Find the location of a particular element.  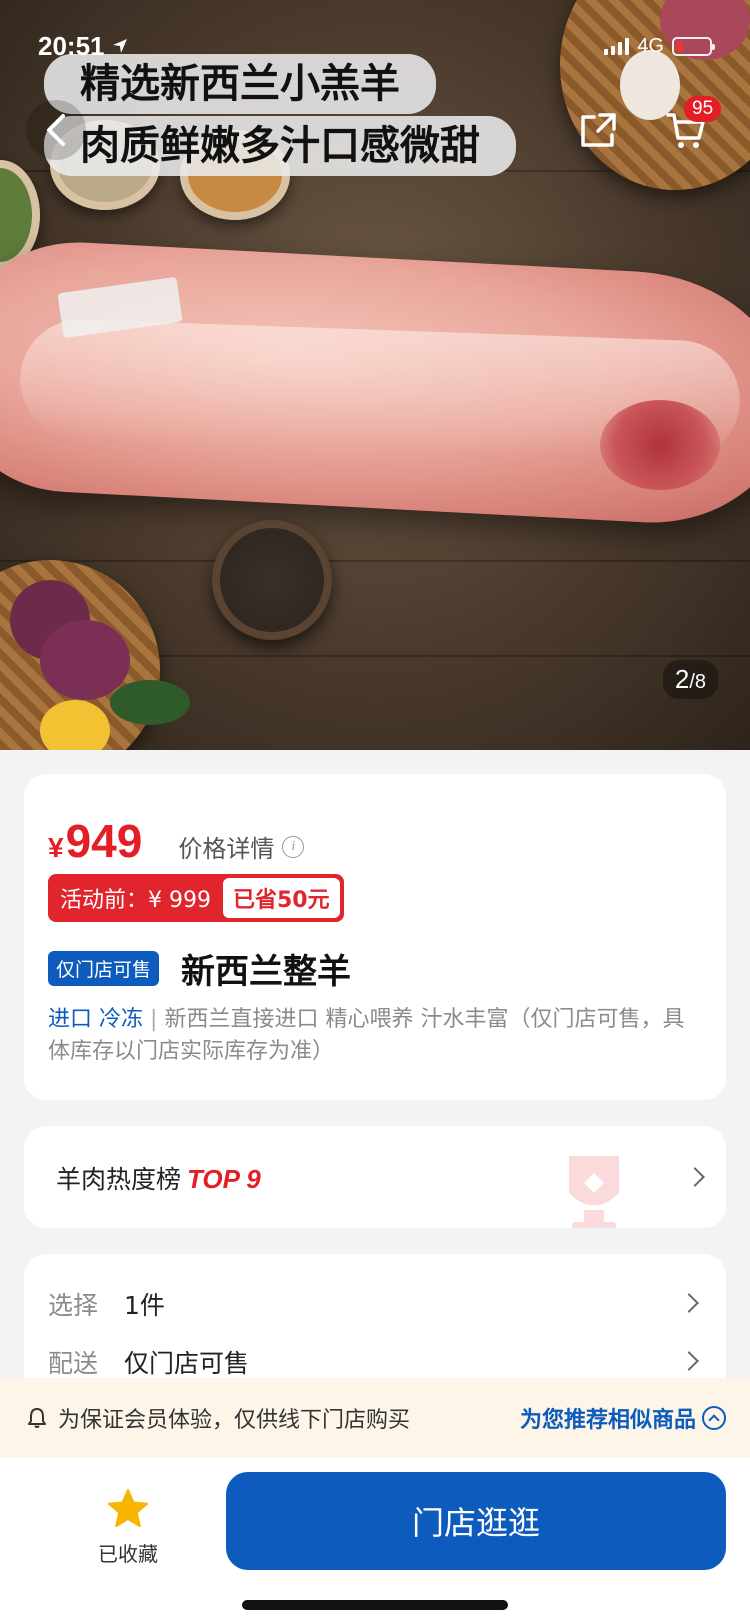

similar-products-link: 为您推荐相似商品 is located at coordinates (623, 1418).